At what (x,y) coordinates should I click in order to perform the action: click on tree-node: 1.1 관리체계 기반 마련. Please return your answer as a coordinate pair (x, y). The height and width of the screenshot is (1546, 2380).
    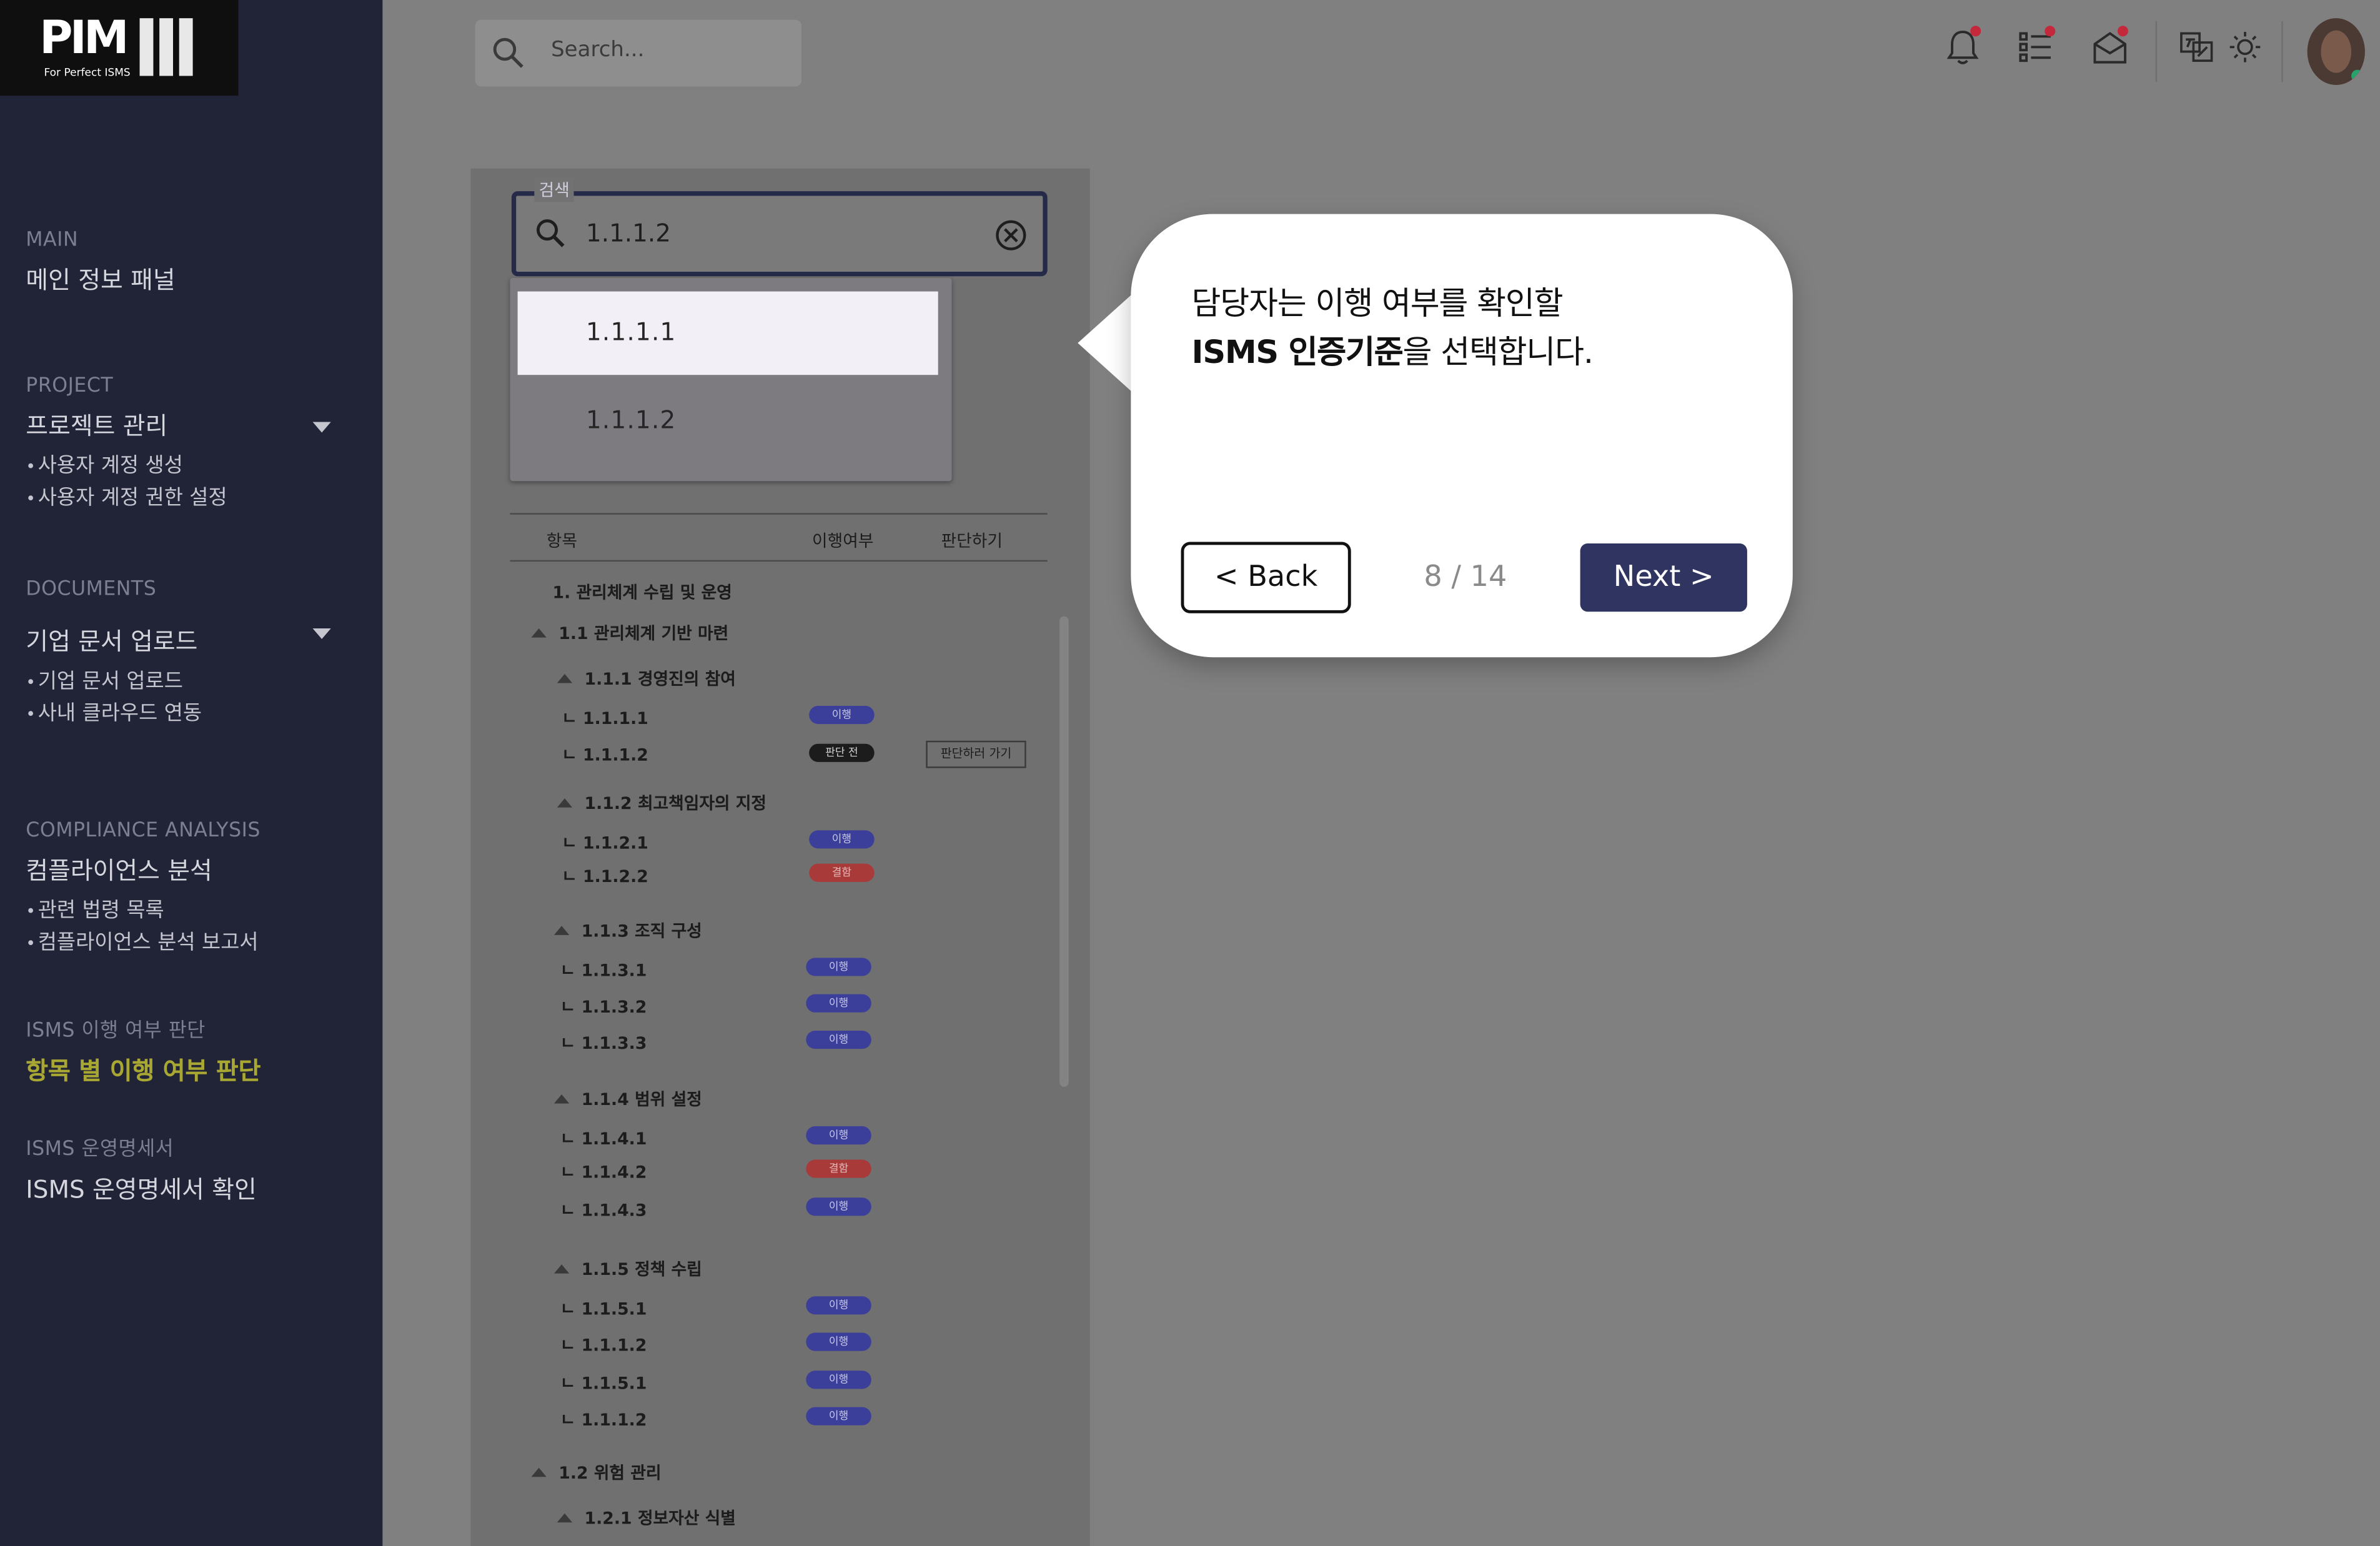
    Looking at the image, I should click on (629, 633).